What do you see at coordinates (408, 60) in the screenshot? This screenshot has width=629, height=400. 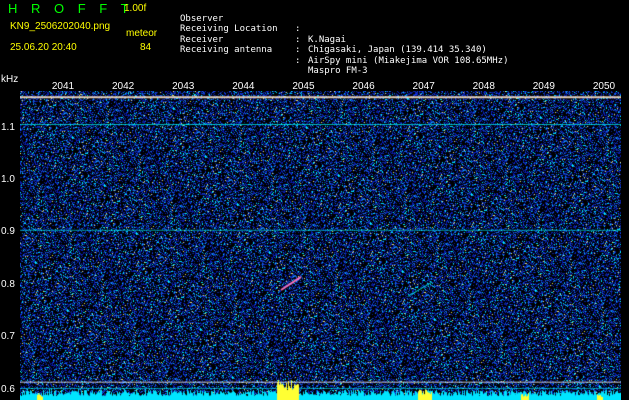 I see `info-value: AirSpy mini (Miakejima VOR 108.65MHz)` at bounding box center [408, 60].